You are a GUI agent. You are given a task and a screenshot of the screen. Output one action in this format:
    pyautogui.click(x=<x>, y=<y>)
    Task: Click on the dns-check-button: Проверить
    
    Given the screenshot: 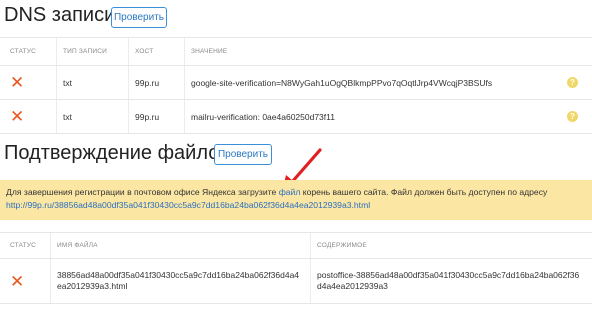 What is the action you would take?
    pyautogui.click(x=139, y=17)
    